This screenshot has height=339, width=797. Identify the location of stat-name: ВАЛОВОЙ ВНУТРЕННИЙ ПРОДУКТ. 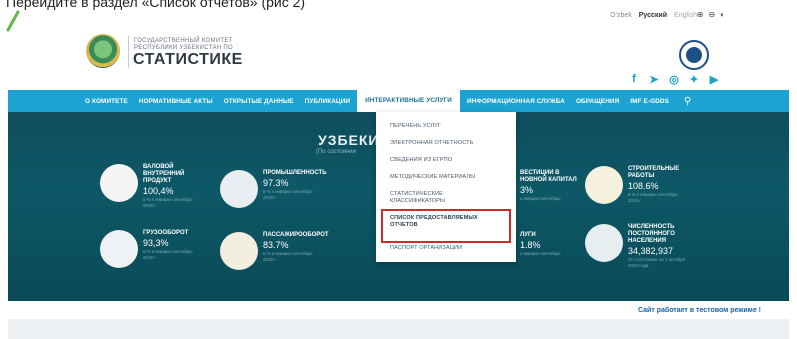
(164, 174).